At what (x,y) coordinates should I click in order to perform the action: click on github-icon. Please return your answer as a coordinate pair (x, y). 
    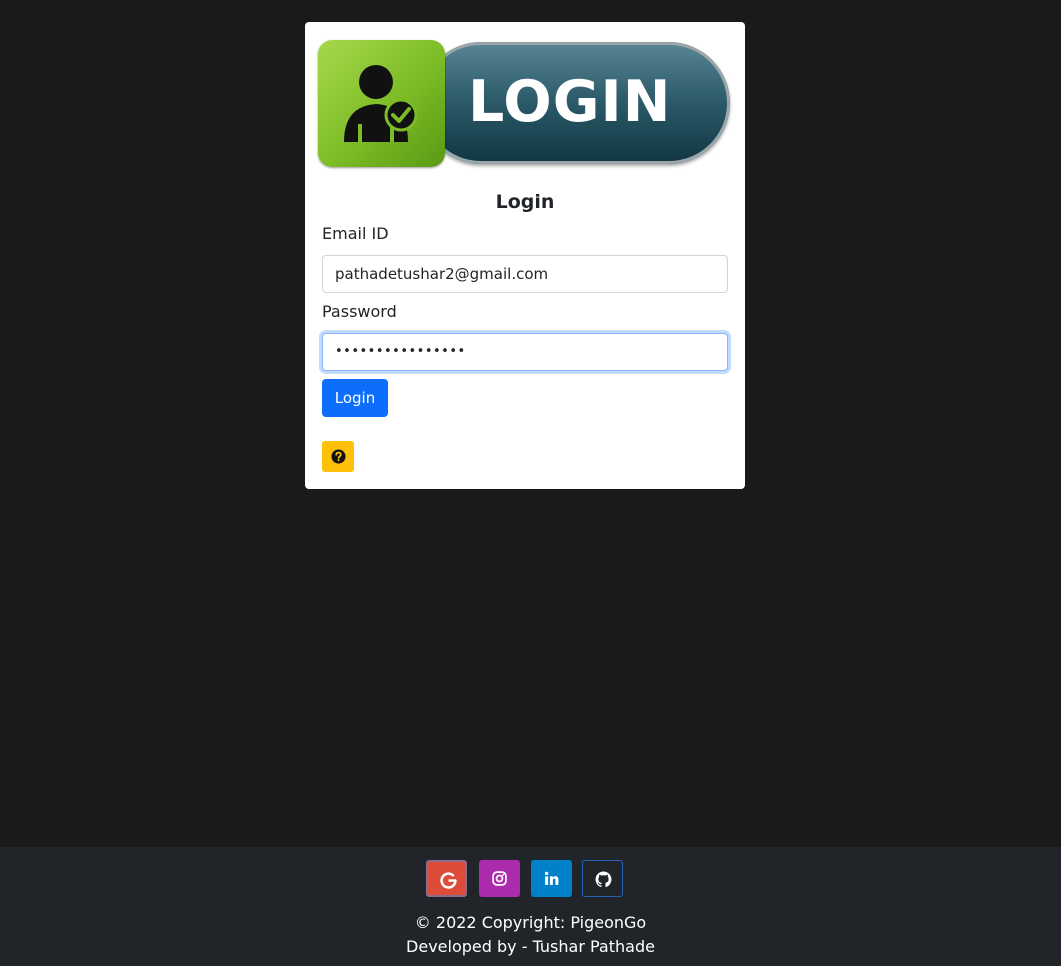
    Looking at the image, I should click on (603, 879).